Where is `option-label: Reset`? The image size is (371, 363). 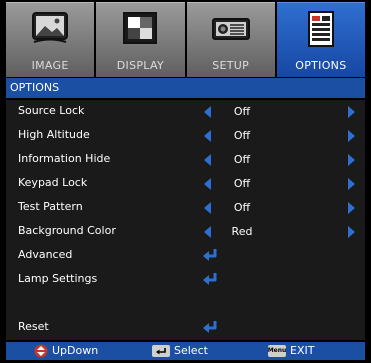
option-label: Reset is located at coordinates (33, 326).